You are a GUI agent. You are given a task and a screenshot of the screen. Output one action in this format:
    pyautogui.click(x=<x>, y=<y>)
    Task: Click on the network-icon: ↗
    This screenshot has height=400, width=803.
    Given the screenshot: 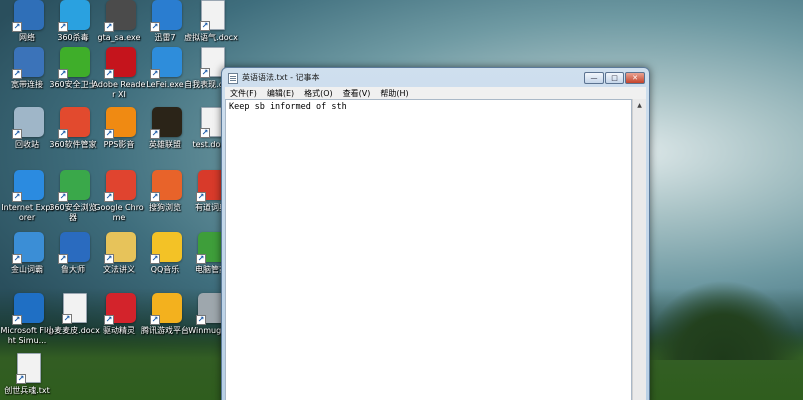 What is the action you would take?
    pyautogui.click(x=28, y=16)
    